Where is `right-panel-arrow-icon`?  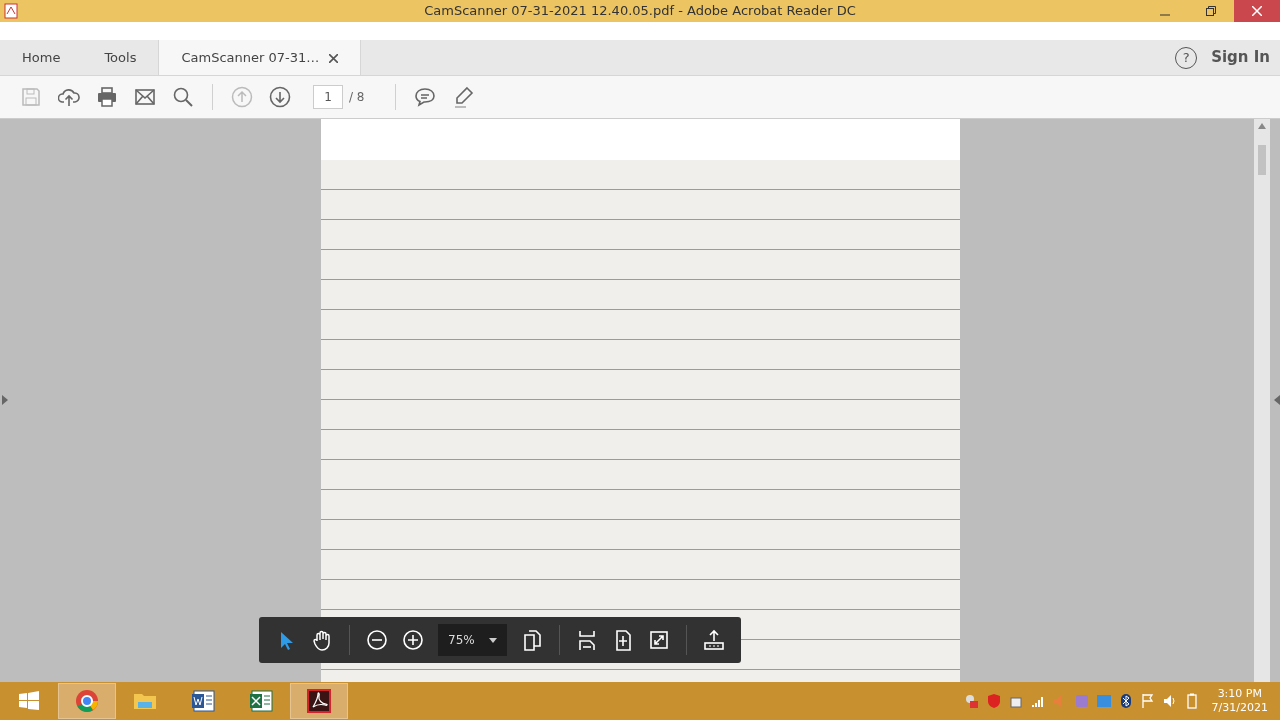
right-panel-arrow-icon is located at coordinates (1277, 400).